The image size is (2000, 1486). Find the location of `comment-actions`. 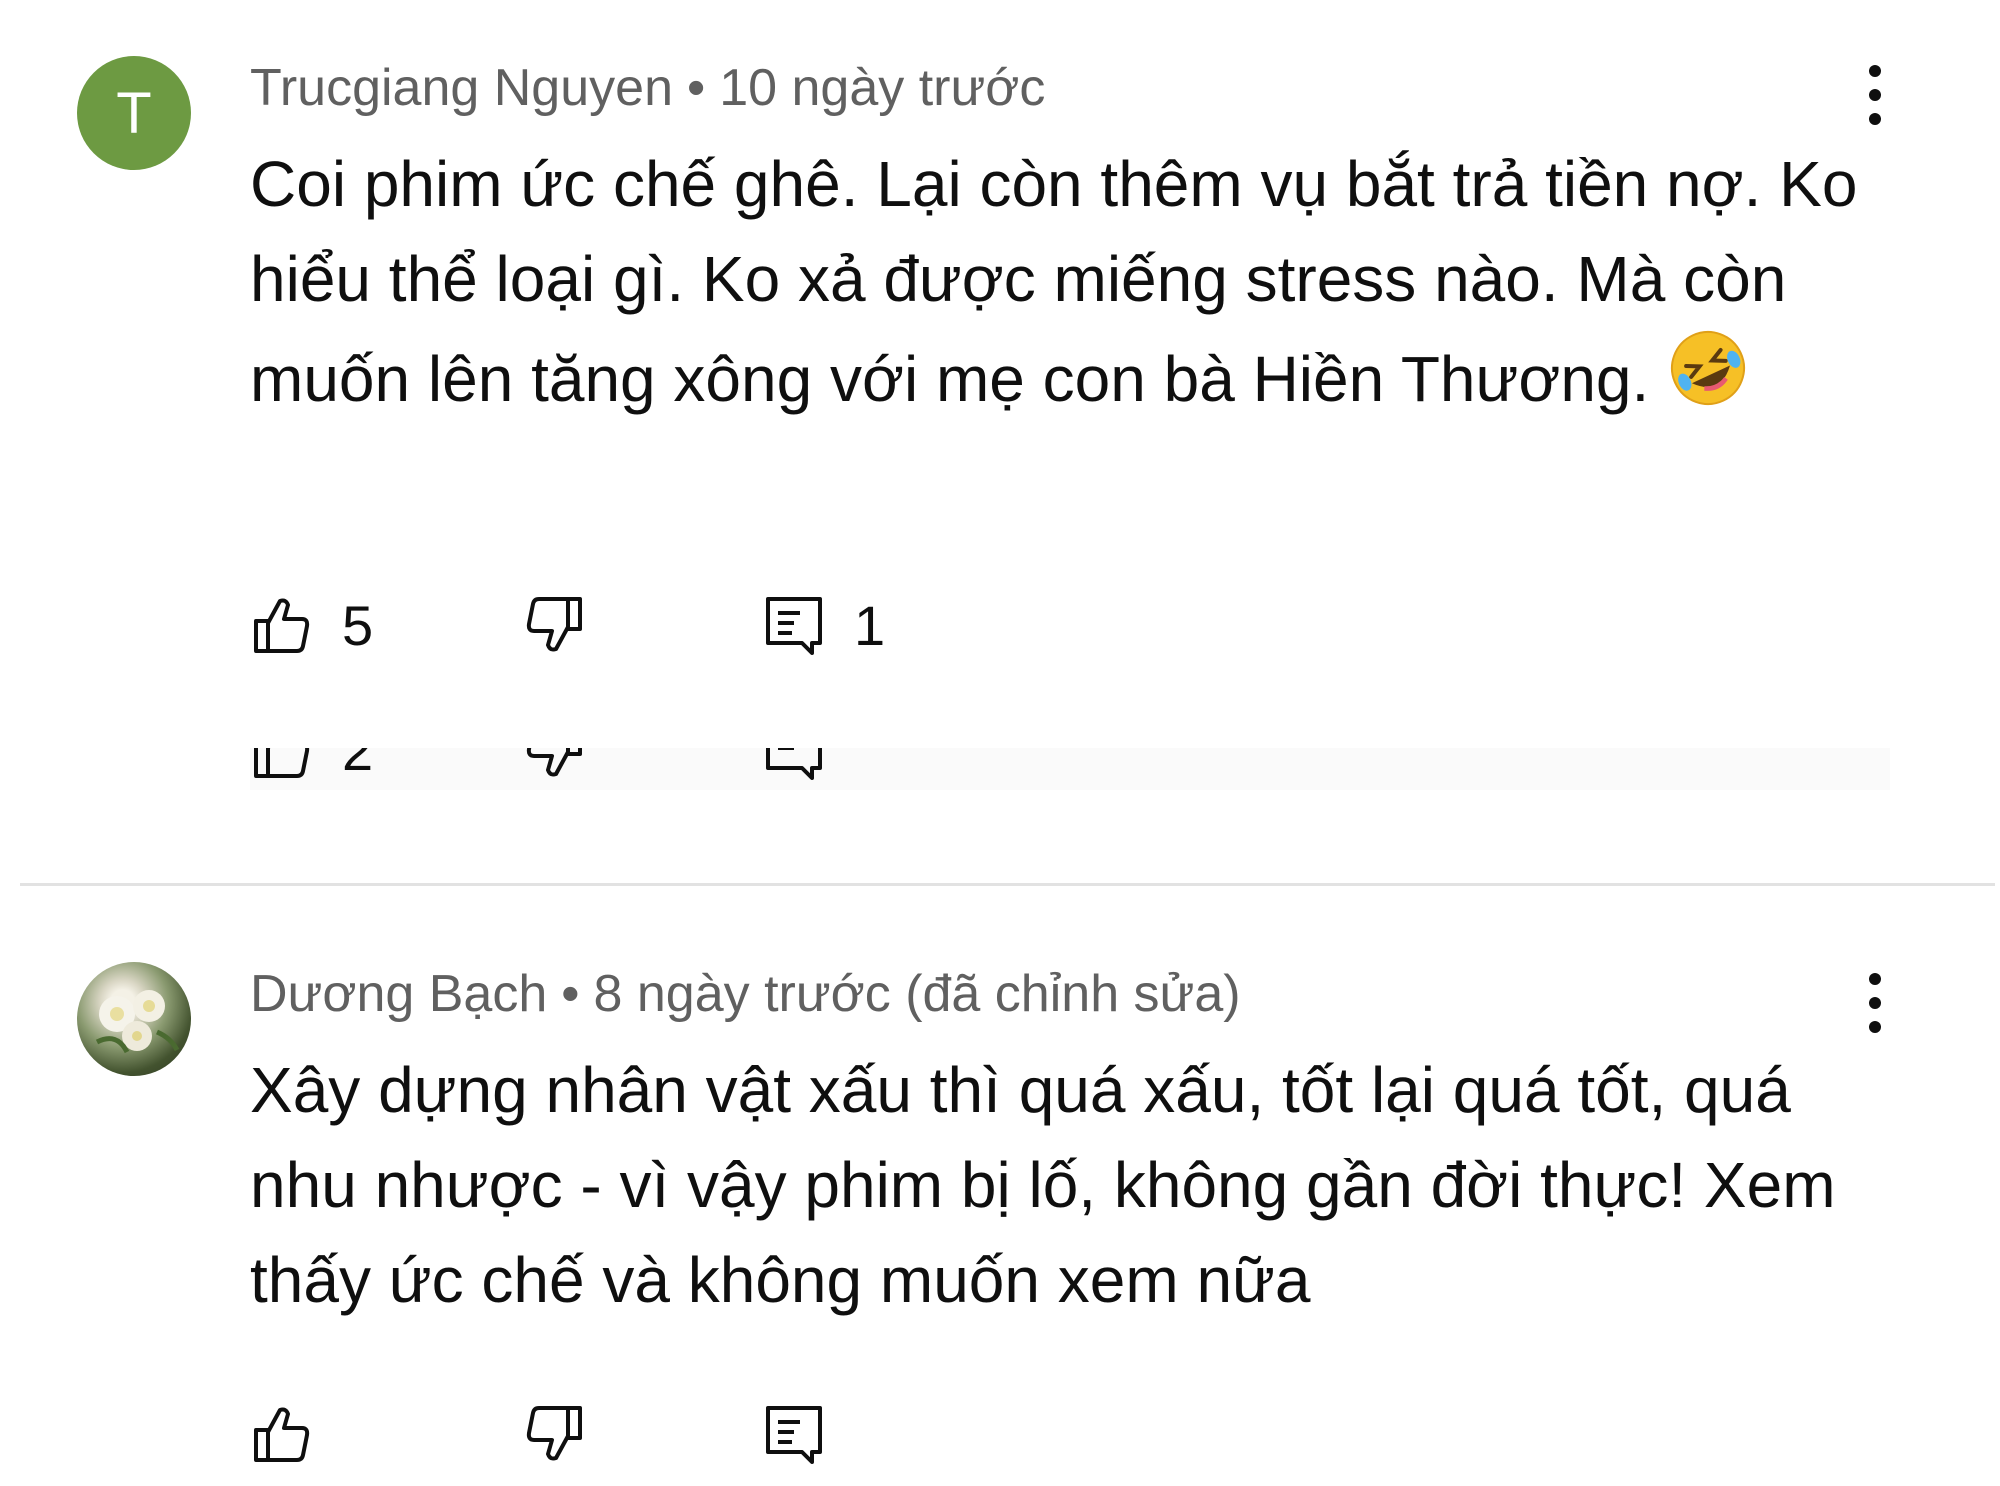

comment-actions is located at coordinates (750, 1434).